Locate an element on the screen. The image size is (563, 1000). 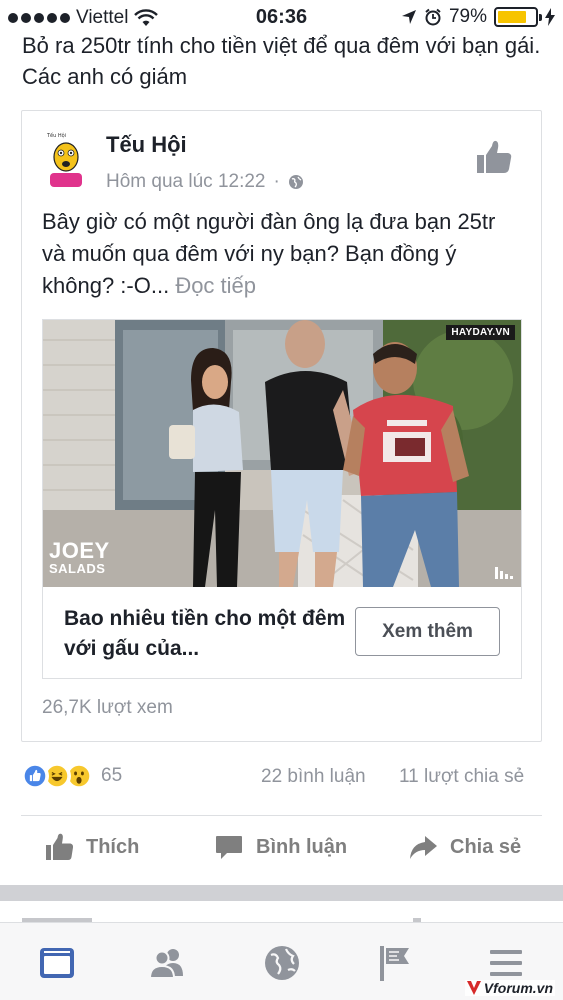
globe-icon is located at coordinates (282, 963).